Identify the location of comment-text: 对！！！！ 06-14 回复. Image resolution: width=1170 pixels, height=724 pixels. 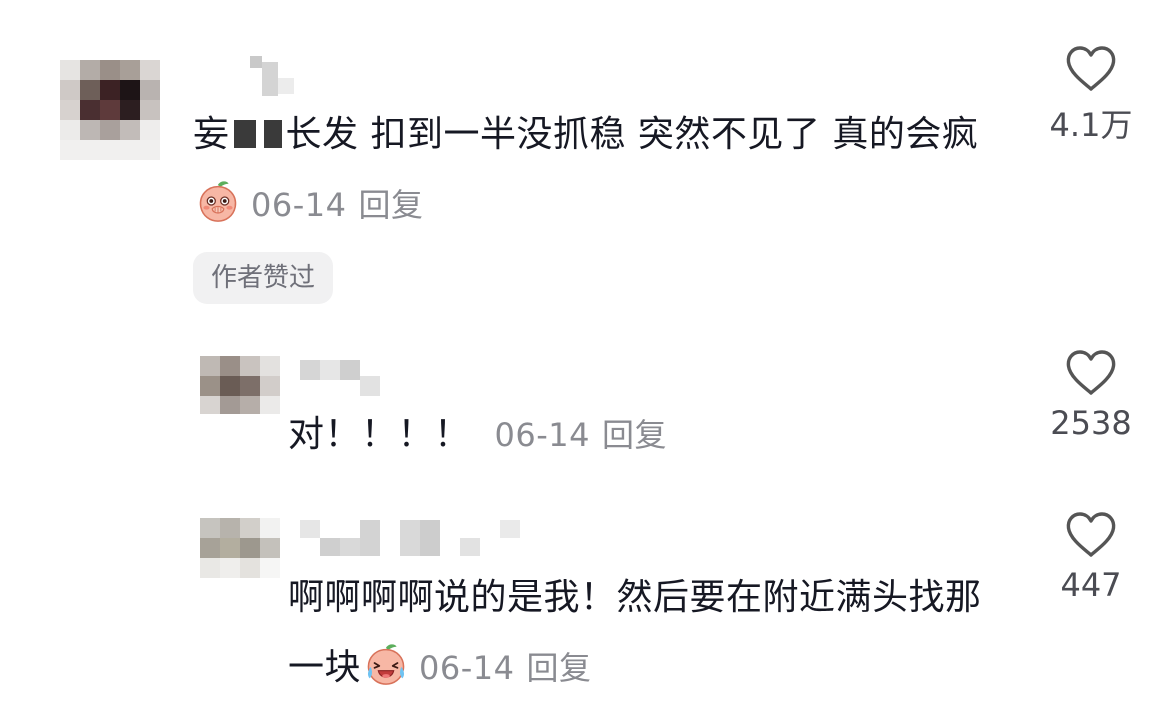
(478, 434).